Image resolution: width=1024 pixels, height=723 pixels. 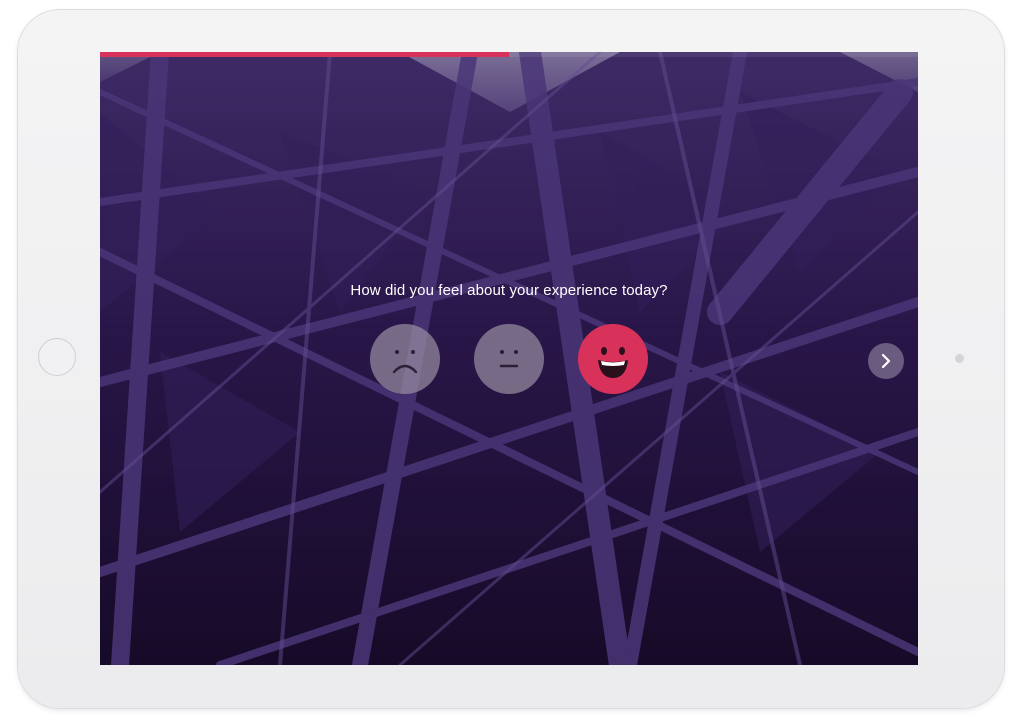 What do you see at coordinates (613, 362) in the screenshot?
I see `happy-face-icon` at bounding box center [613, 362].